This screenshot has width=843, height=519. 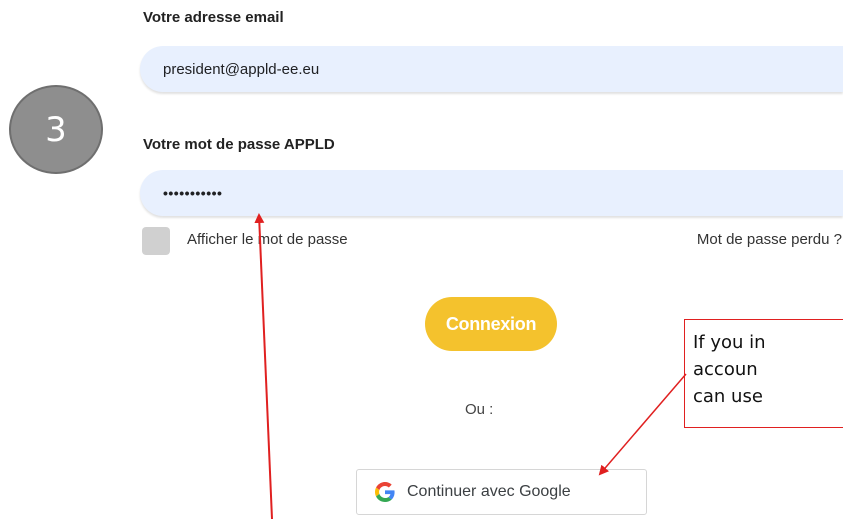 What do you see at coordinates (642, 424) in the screenshot?
I see `google-arrow` at bounding box center [642, 424].